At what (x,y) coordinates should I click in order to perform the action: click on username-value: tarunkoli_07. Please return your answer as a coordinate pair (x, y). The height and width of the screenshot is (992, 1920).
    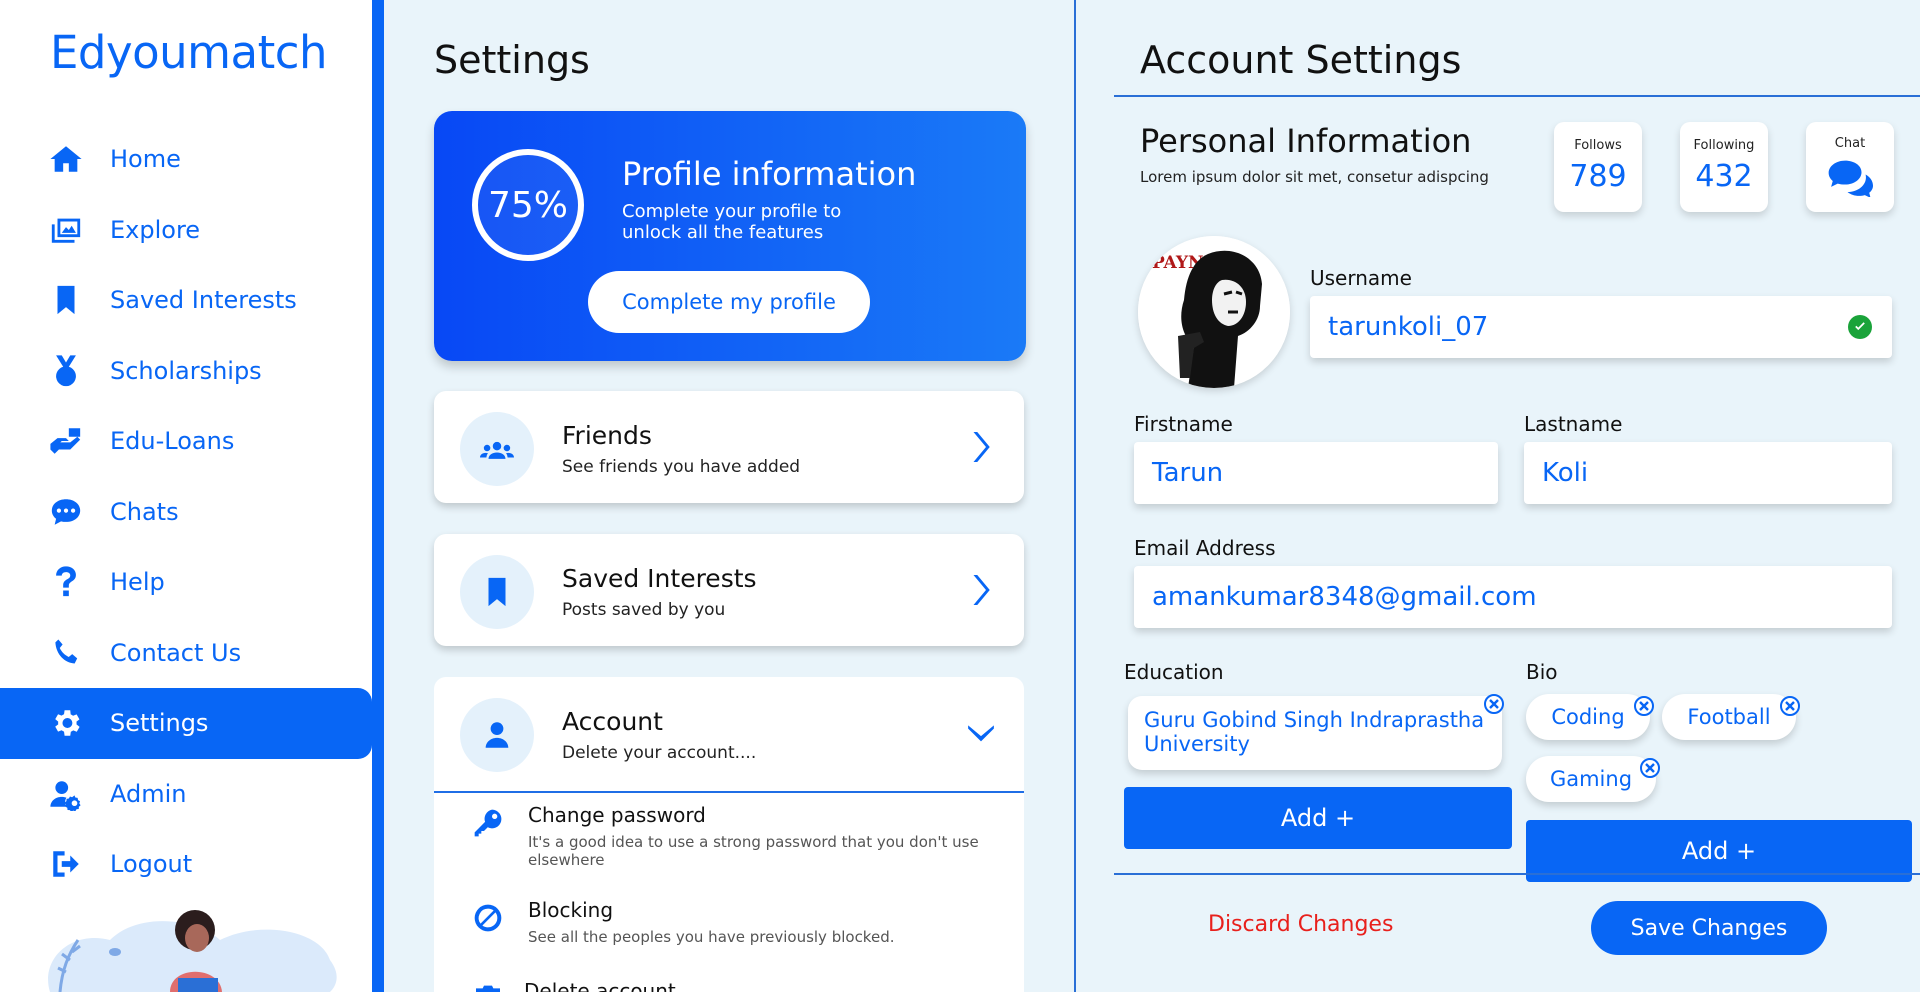
    Looking at the image, I should click on (1408, 327).